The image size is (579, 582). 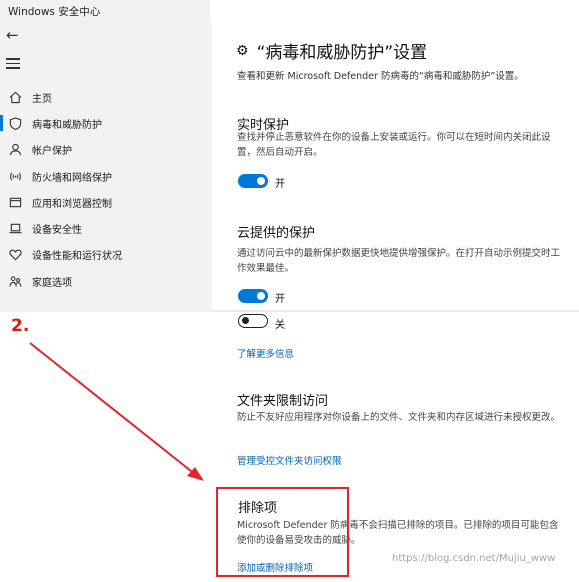 I want to click on cloud-protection-title: 云提供的保护, so click(x=276, y=233).